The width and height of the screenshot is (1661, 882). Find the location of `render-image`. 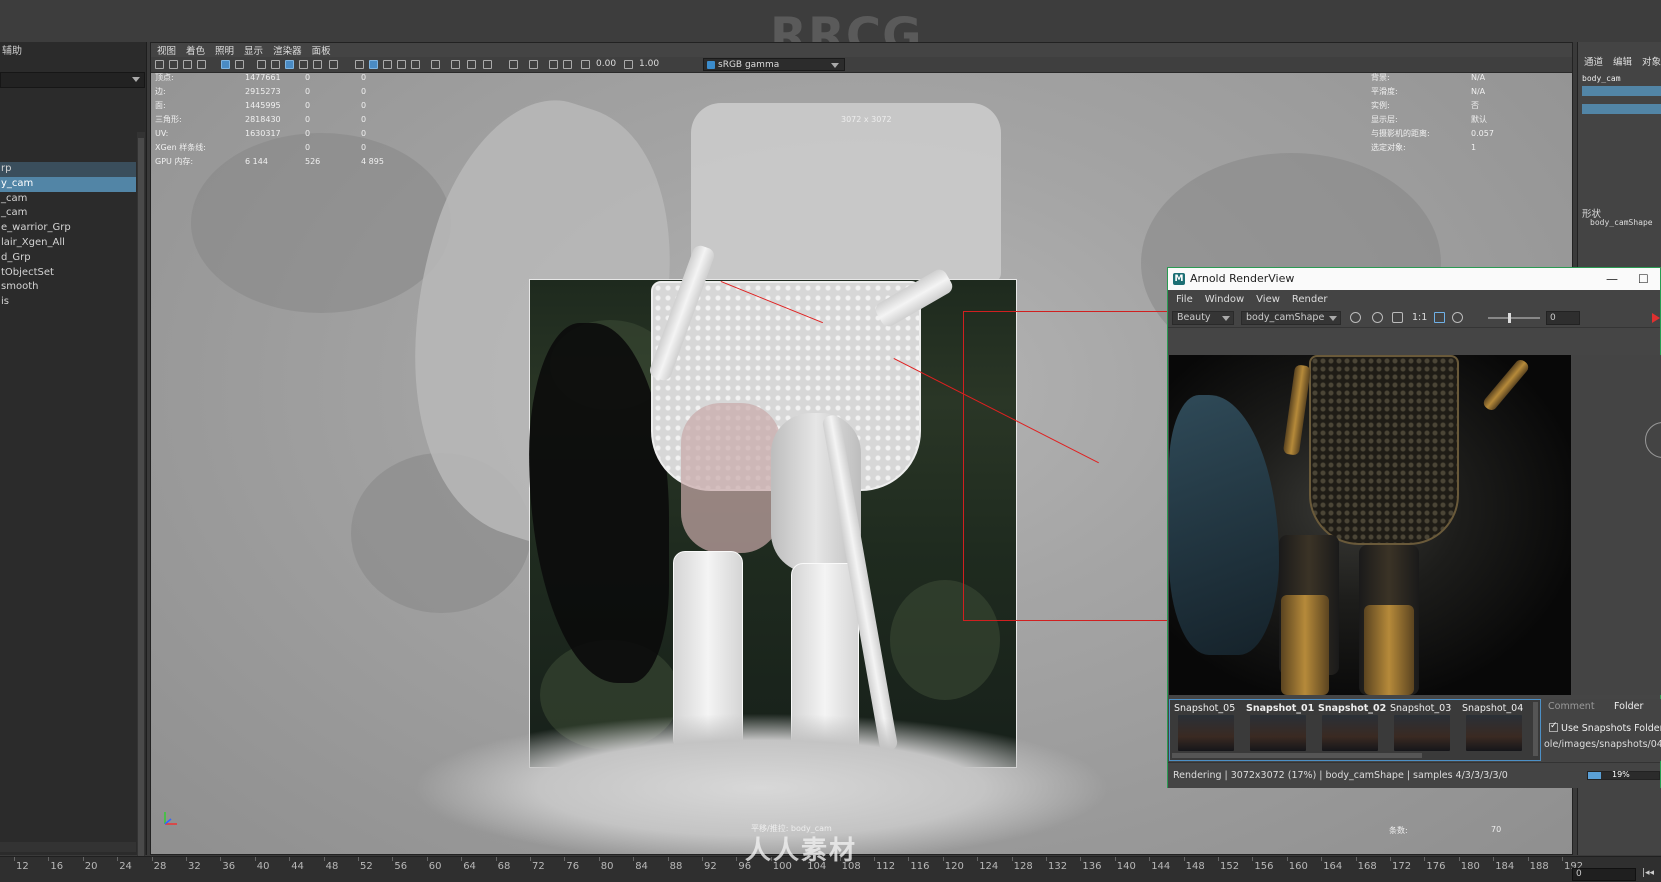

render-image is located at coordinates (1370, 525).